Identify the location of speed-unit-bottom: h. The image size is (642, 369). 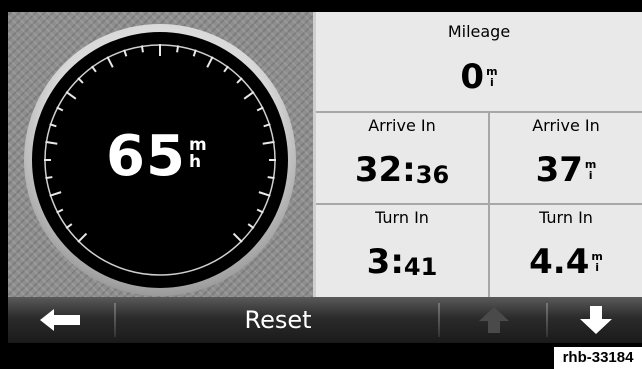
(195, 162).